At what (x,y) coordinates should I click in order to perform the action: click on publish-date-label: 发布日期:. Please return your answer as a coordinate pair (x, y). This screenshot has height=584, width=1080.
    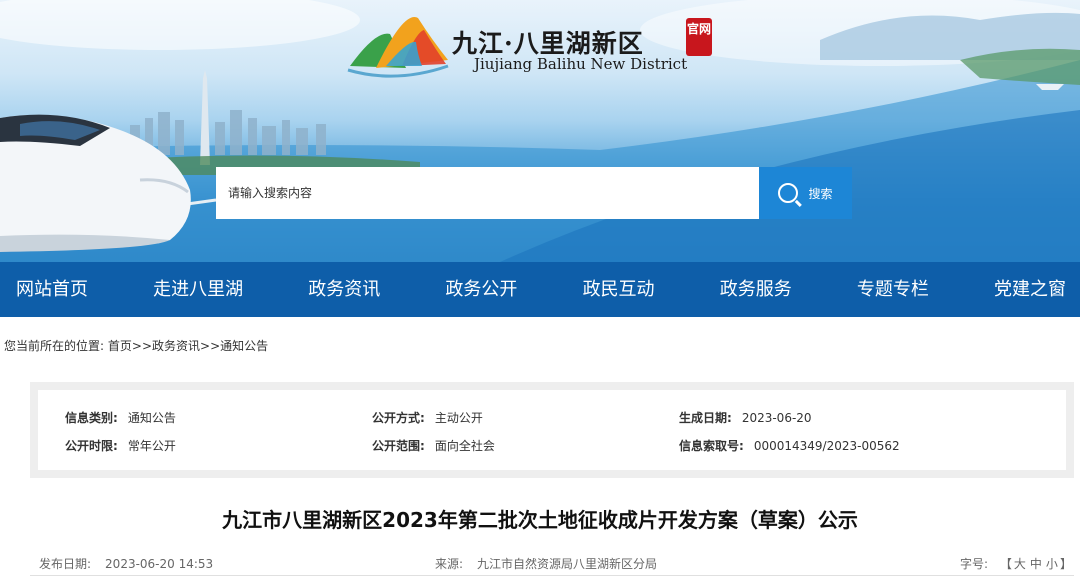
    Looking at the image, I should click on (65, 564).